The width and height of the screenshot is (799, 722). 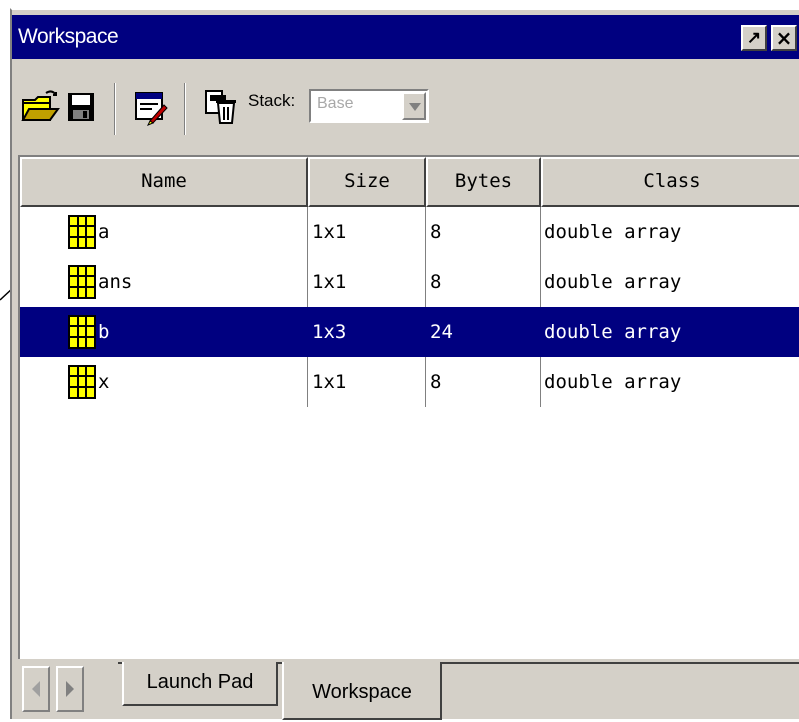 I want to click on table-header: Name Size Bytes Class, so click(x=409, y=182).